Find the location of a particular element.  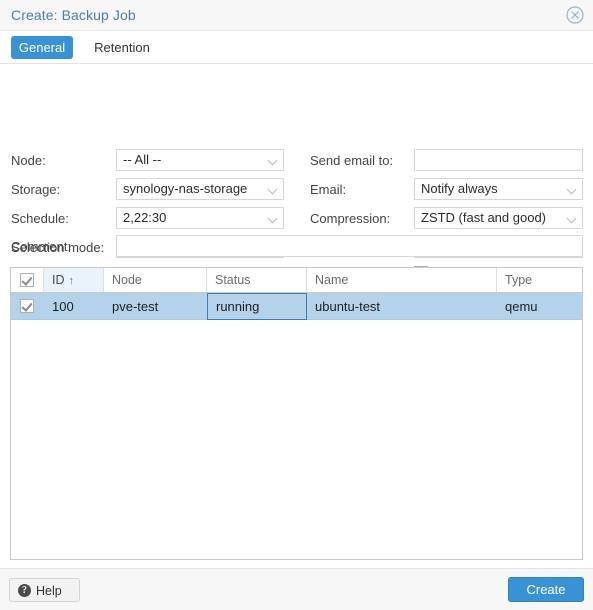

label-node: Node: is located at coordinates (28, 160).